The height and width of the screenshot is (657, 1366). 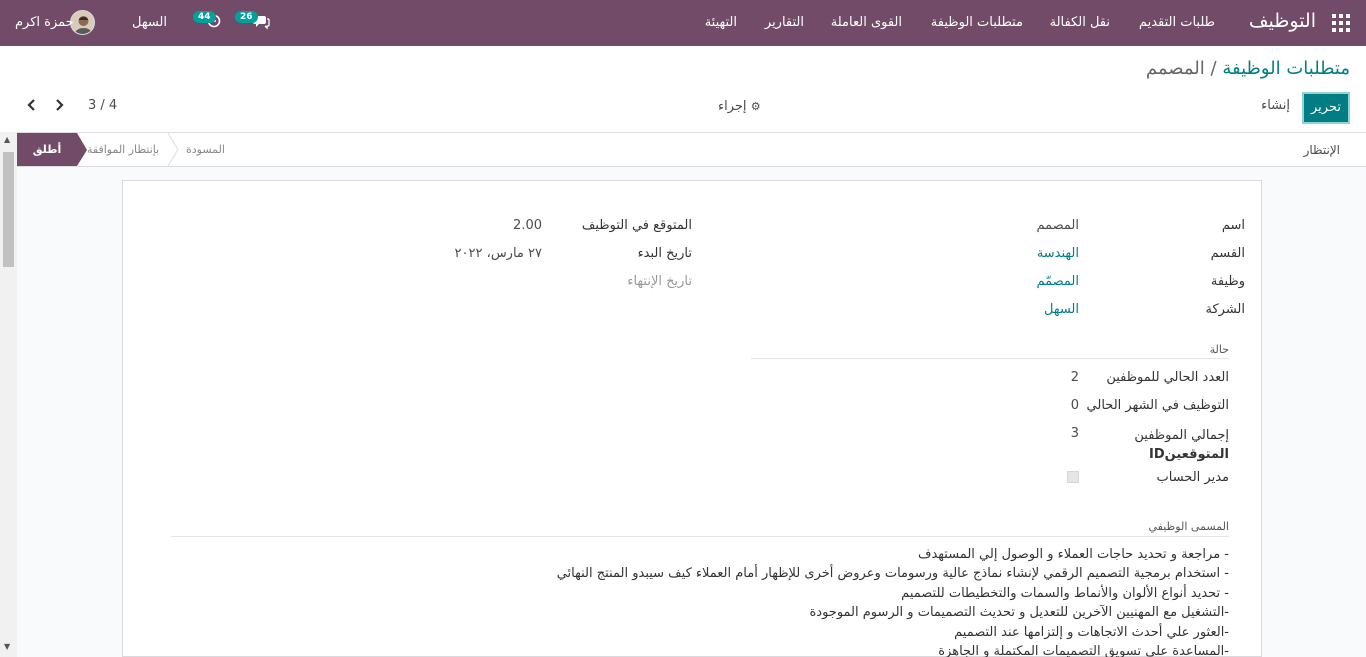 I want to click on user-name: حمزة اكرم, so click(x=44, y=22).